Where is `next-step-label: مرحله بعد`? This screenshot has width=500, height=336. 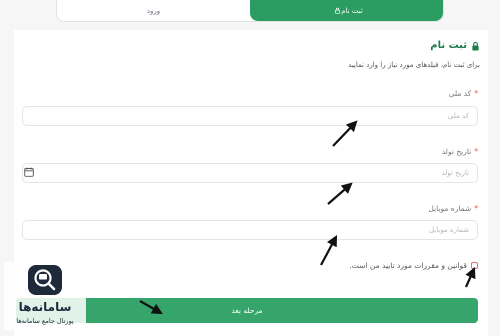
next-step-label: مرحله بعد is located at coordinates (247, 310).